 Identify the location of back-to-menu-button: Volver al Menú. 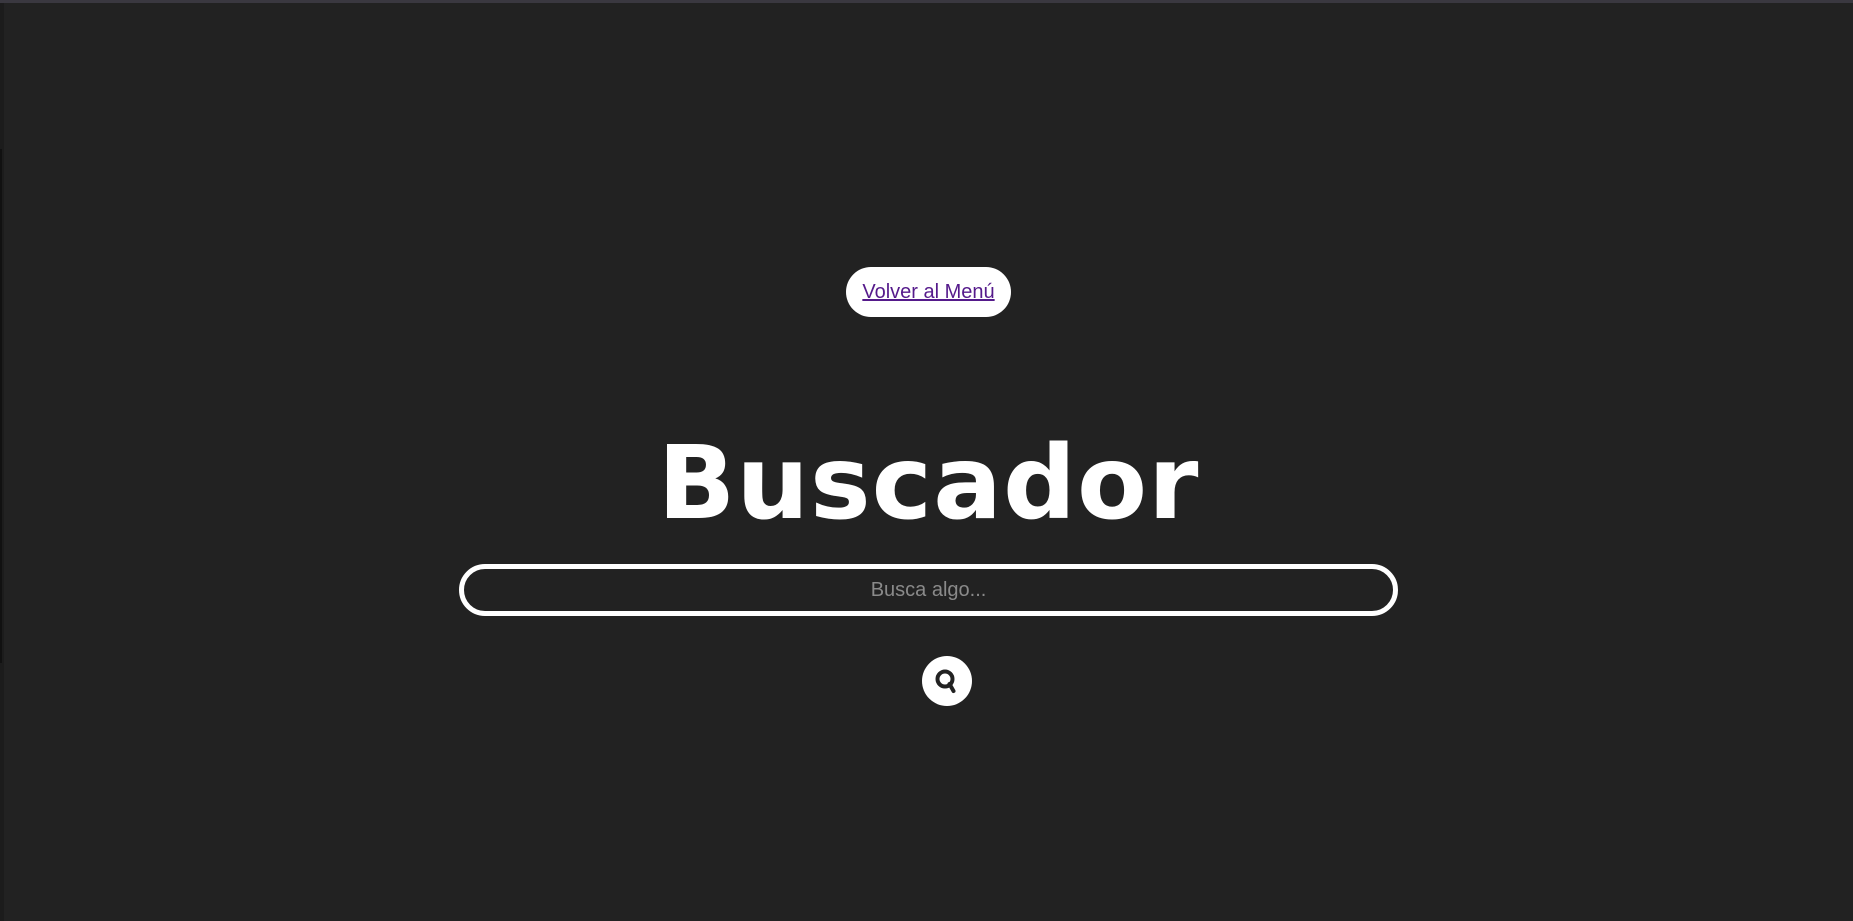
(928, 292).